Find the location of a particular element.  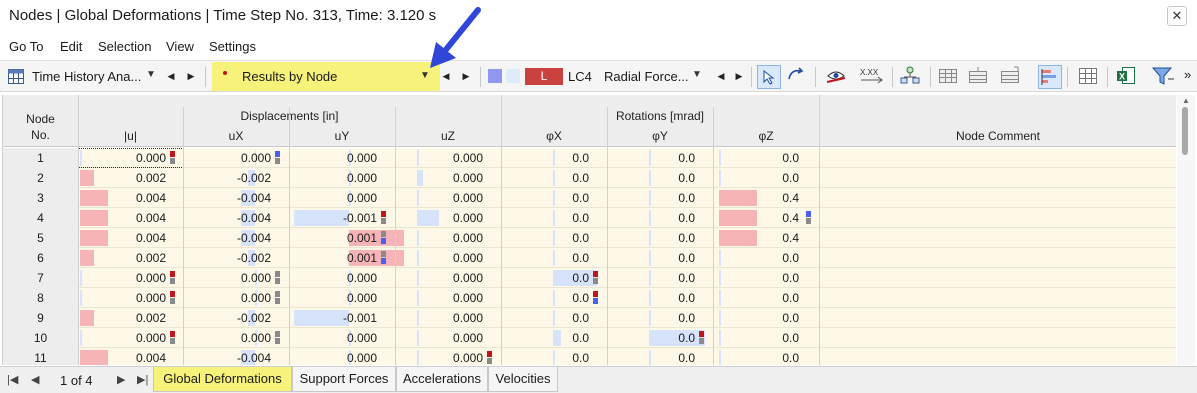

bar-chart-icon is located at coordinates (1050, 77).